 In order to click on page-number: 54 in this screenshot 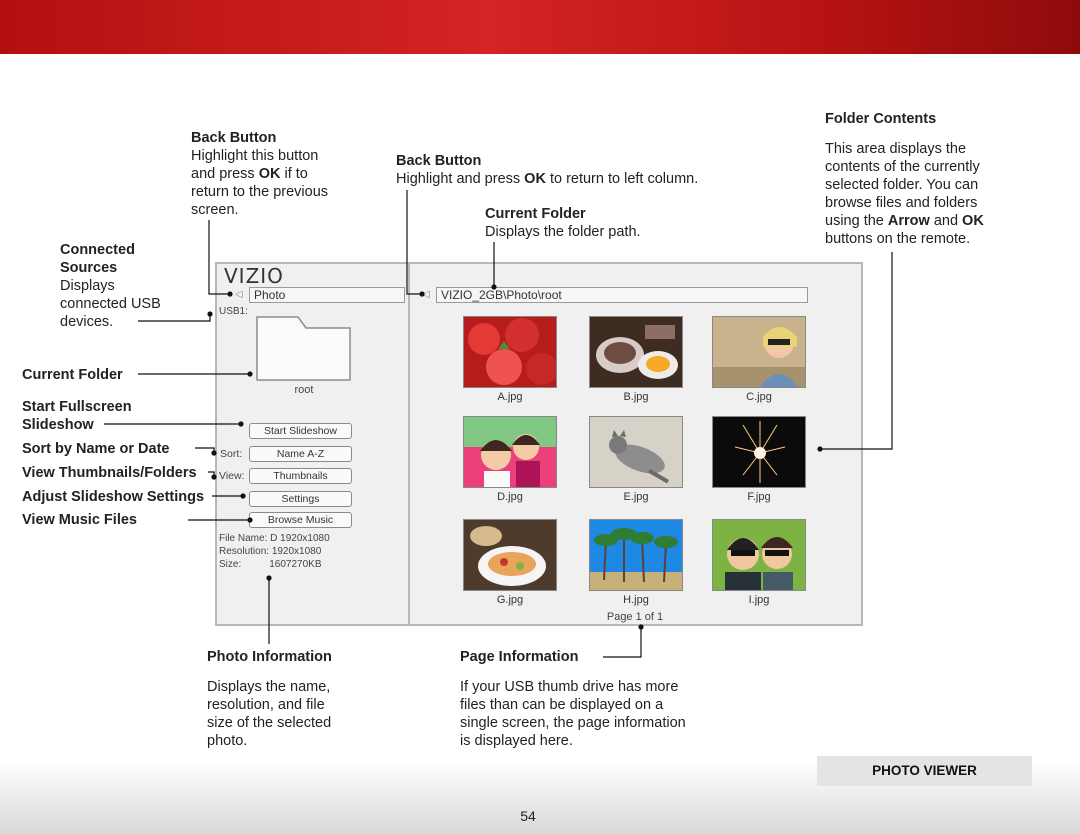, I will do `click(528, 816)`.